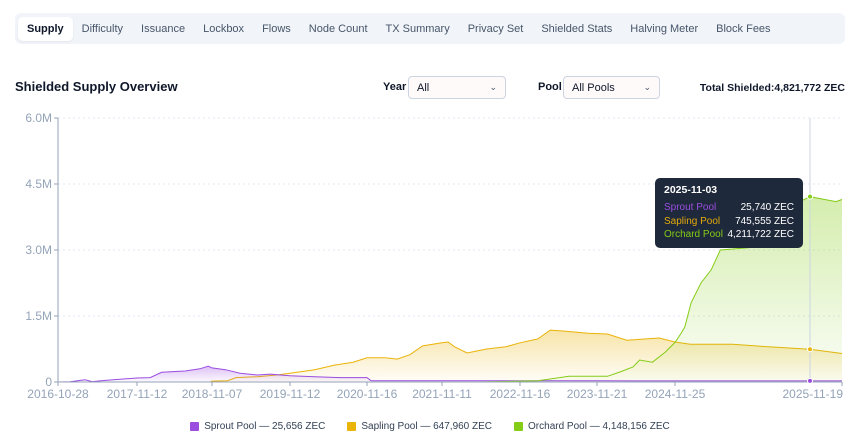 The height and width of the screenshot is (445, 860). What do you see at coordinates (58, 394) in the screenshot?
I see `x-tick-label: 2016-10-28` at bounding box center [58, 394].